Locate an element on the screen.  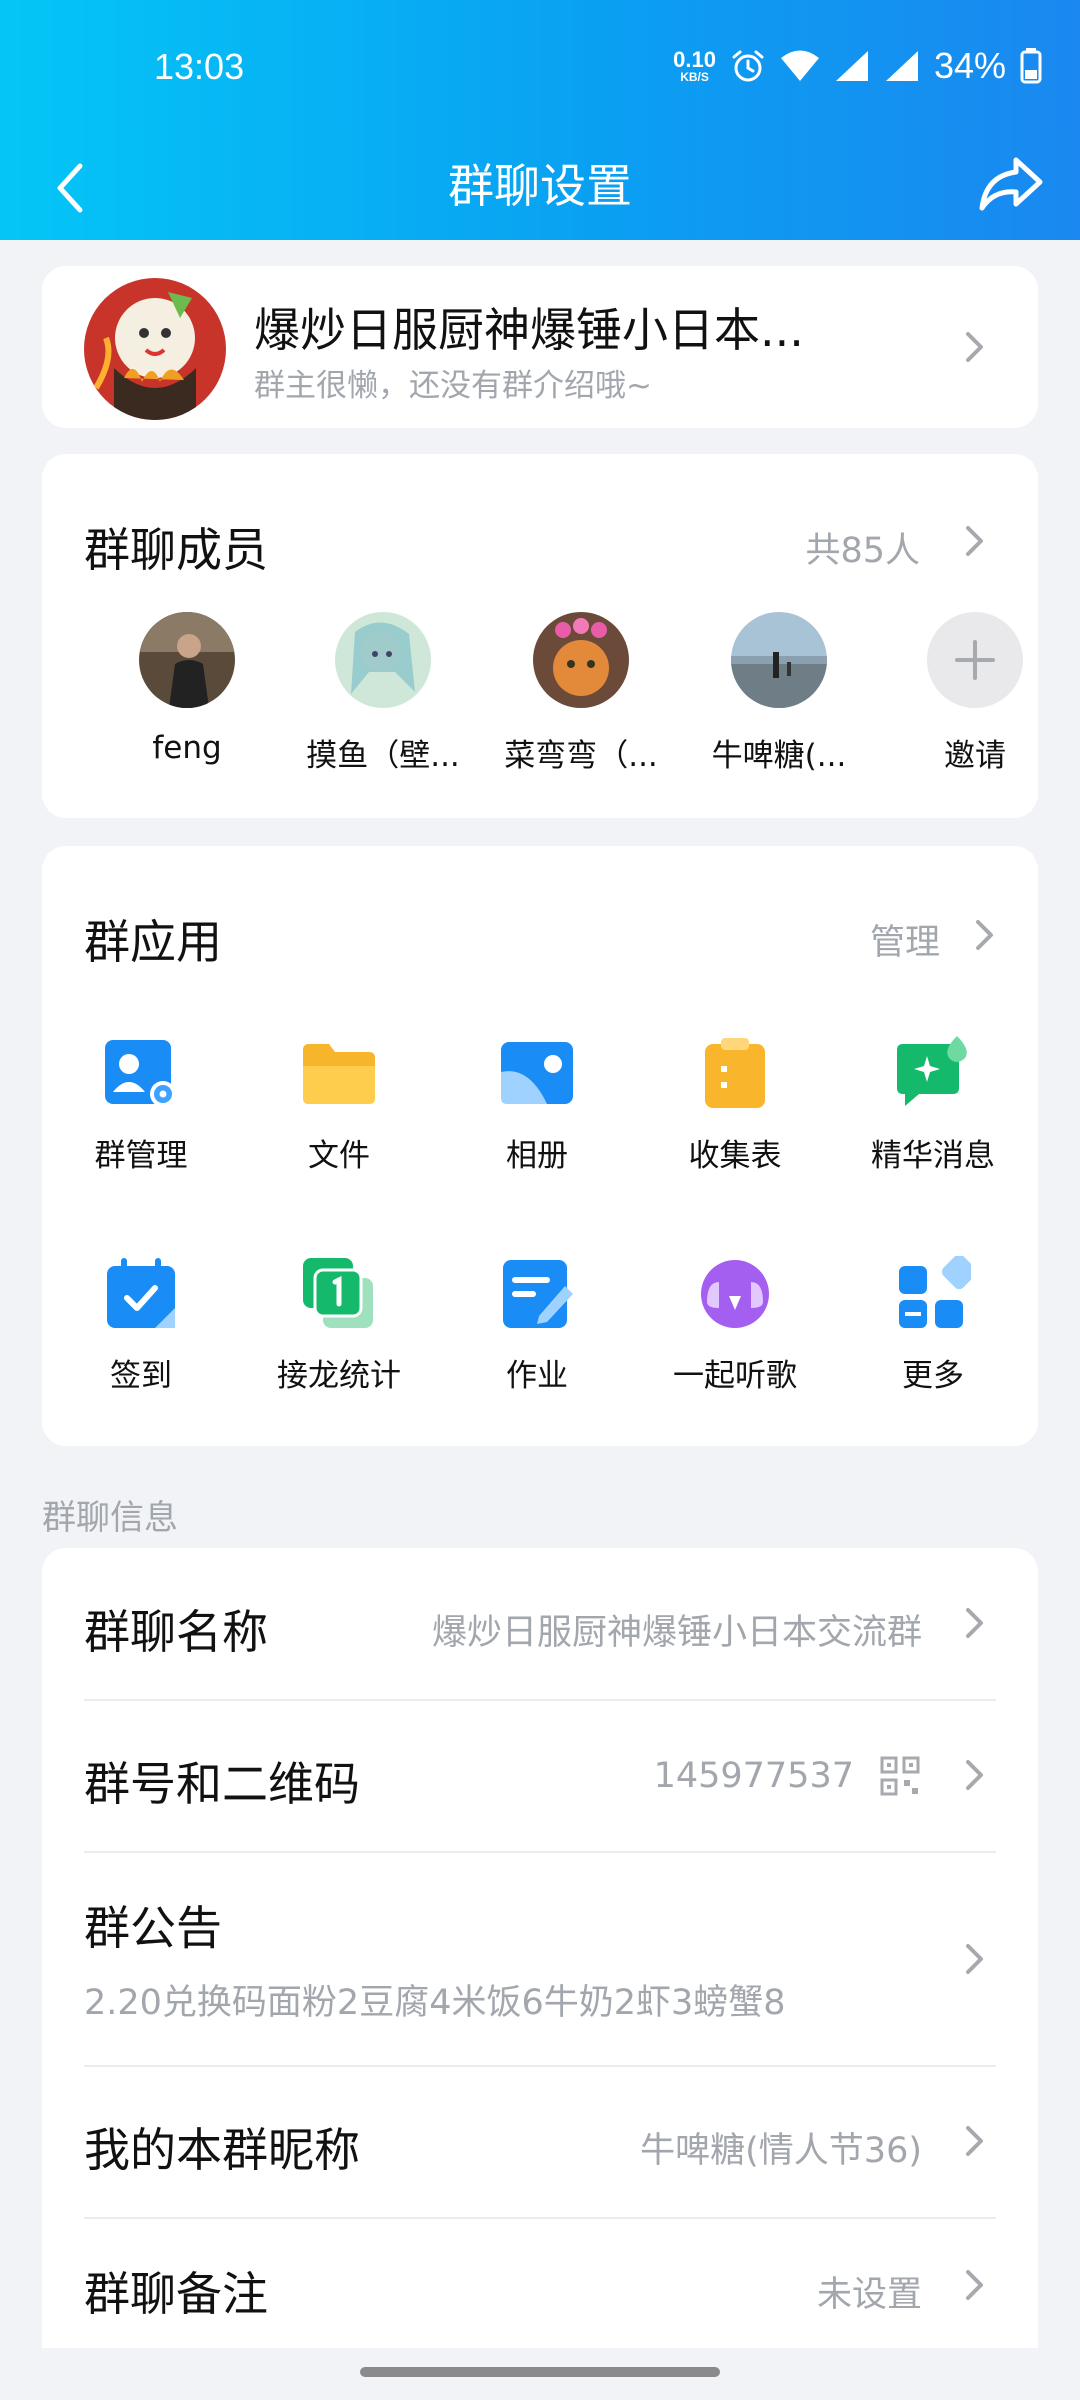
app-file: 文件 is located at coordinates (339, 1105).